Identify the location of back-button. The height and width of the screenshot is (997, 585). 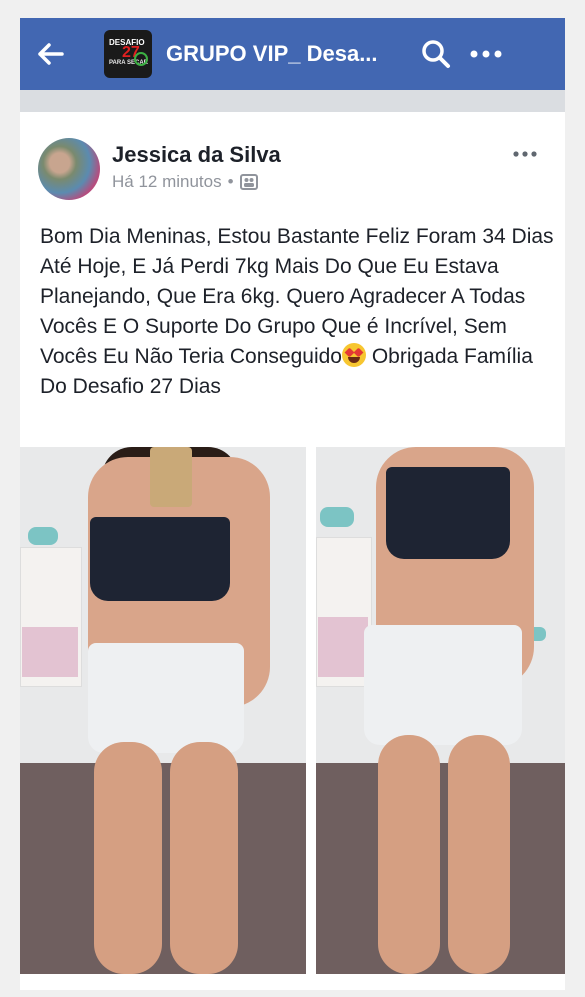
(51, 54).